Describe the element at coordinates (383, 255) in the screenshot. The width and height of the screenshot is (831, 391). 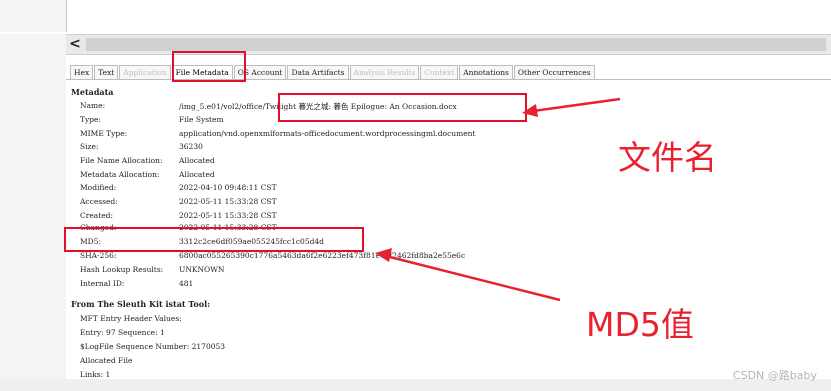
I see `md5-arrowhead-icon` at that location.